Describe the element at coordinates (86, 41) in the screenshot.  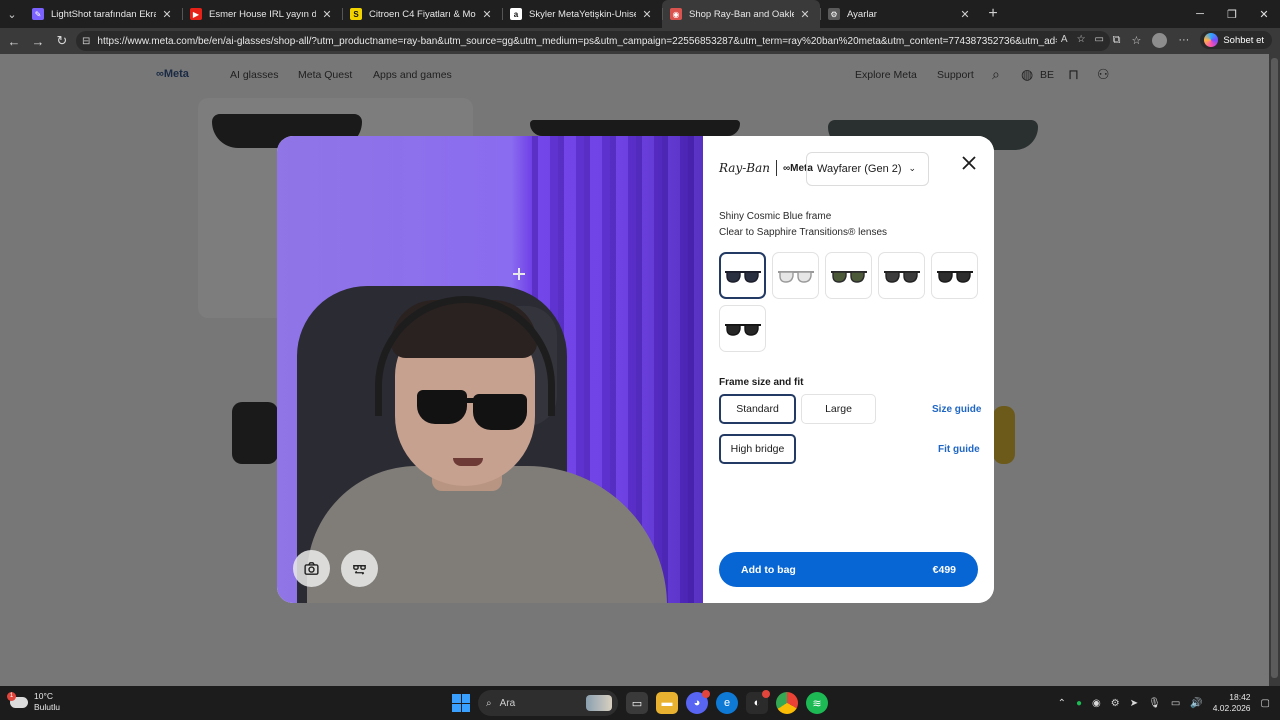
I see `site-info-icon: ⊟` at that location.